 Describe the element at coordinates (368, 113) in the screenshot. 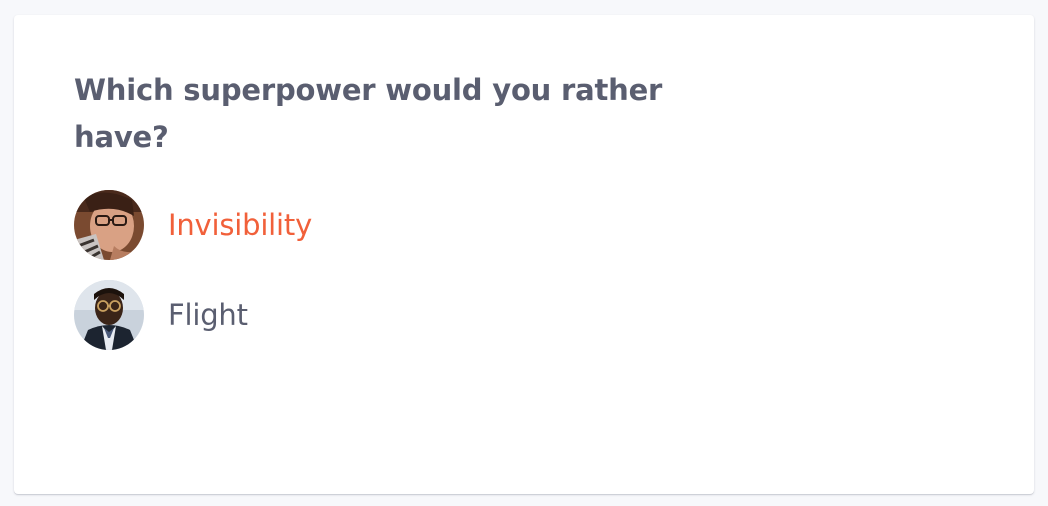

I see `poll-question: Which superpower would you rather have?` at that location.